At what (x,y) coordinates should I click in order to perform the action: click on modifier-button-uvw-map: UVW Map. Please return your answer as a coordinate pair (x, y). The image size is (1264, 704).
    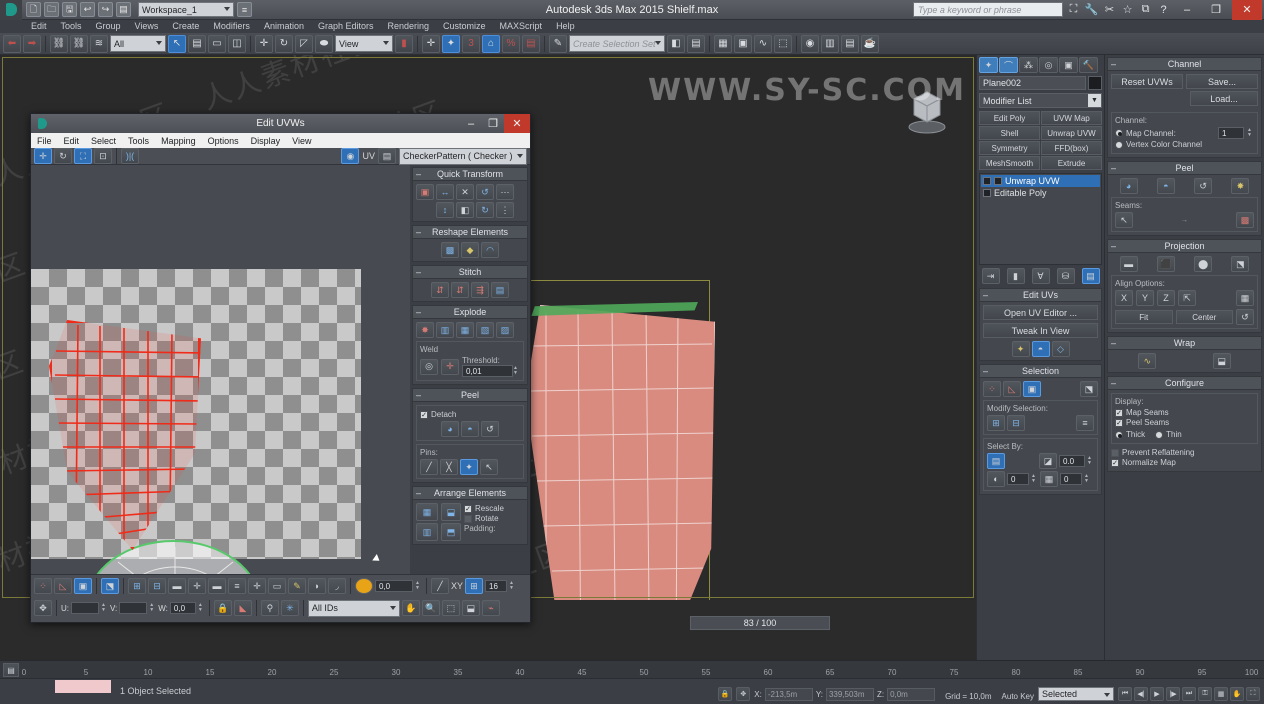
    Looking at the image, I should click on (1071, 118).